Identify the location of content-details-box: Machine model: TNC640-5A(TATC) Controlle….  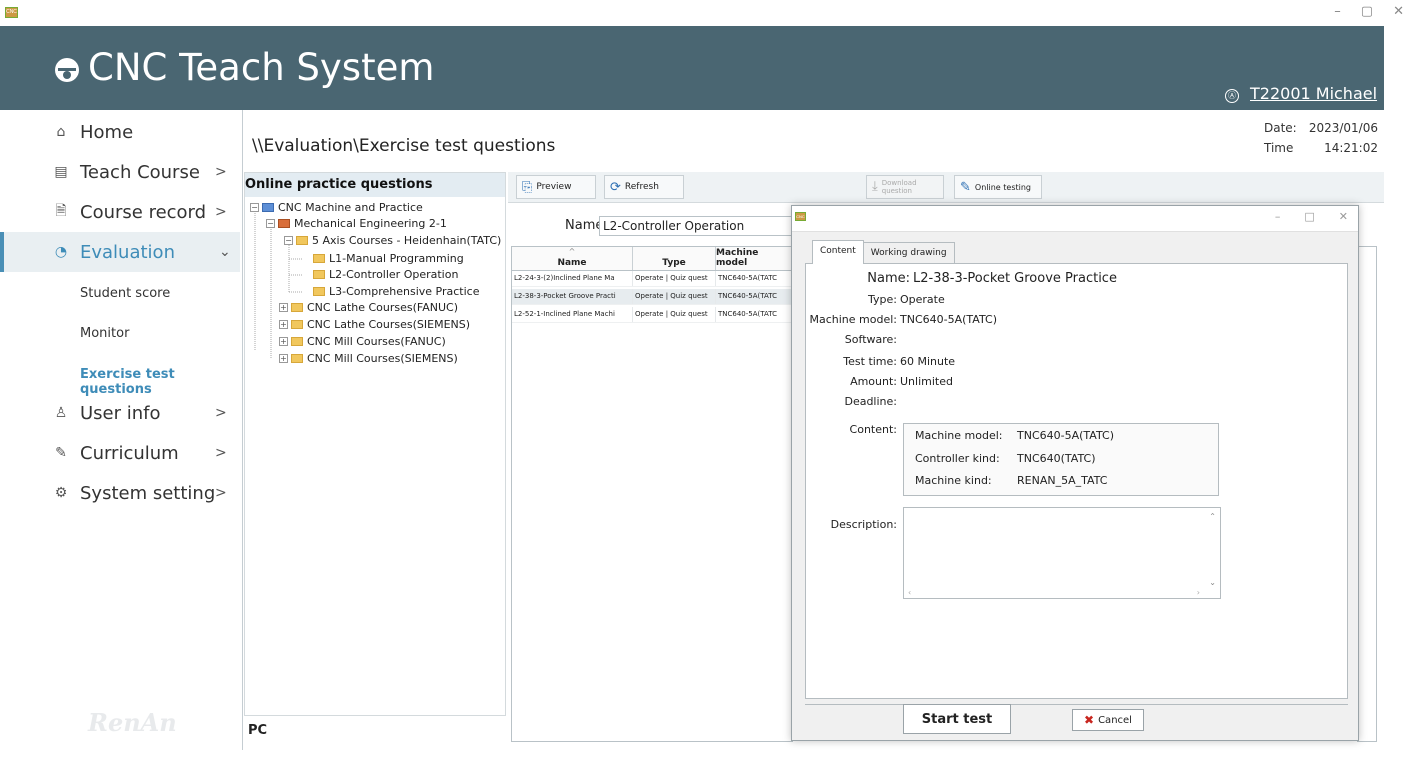
(1061, 459).